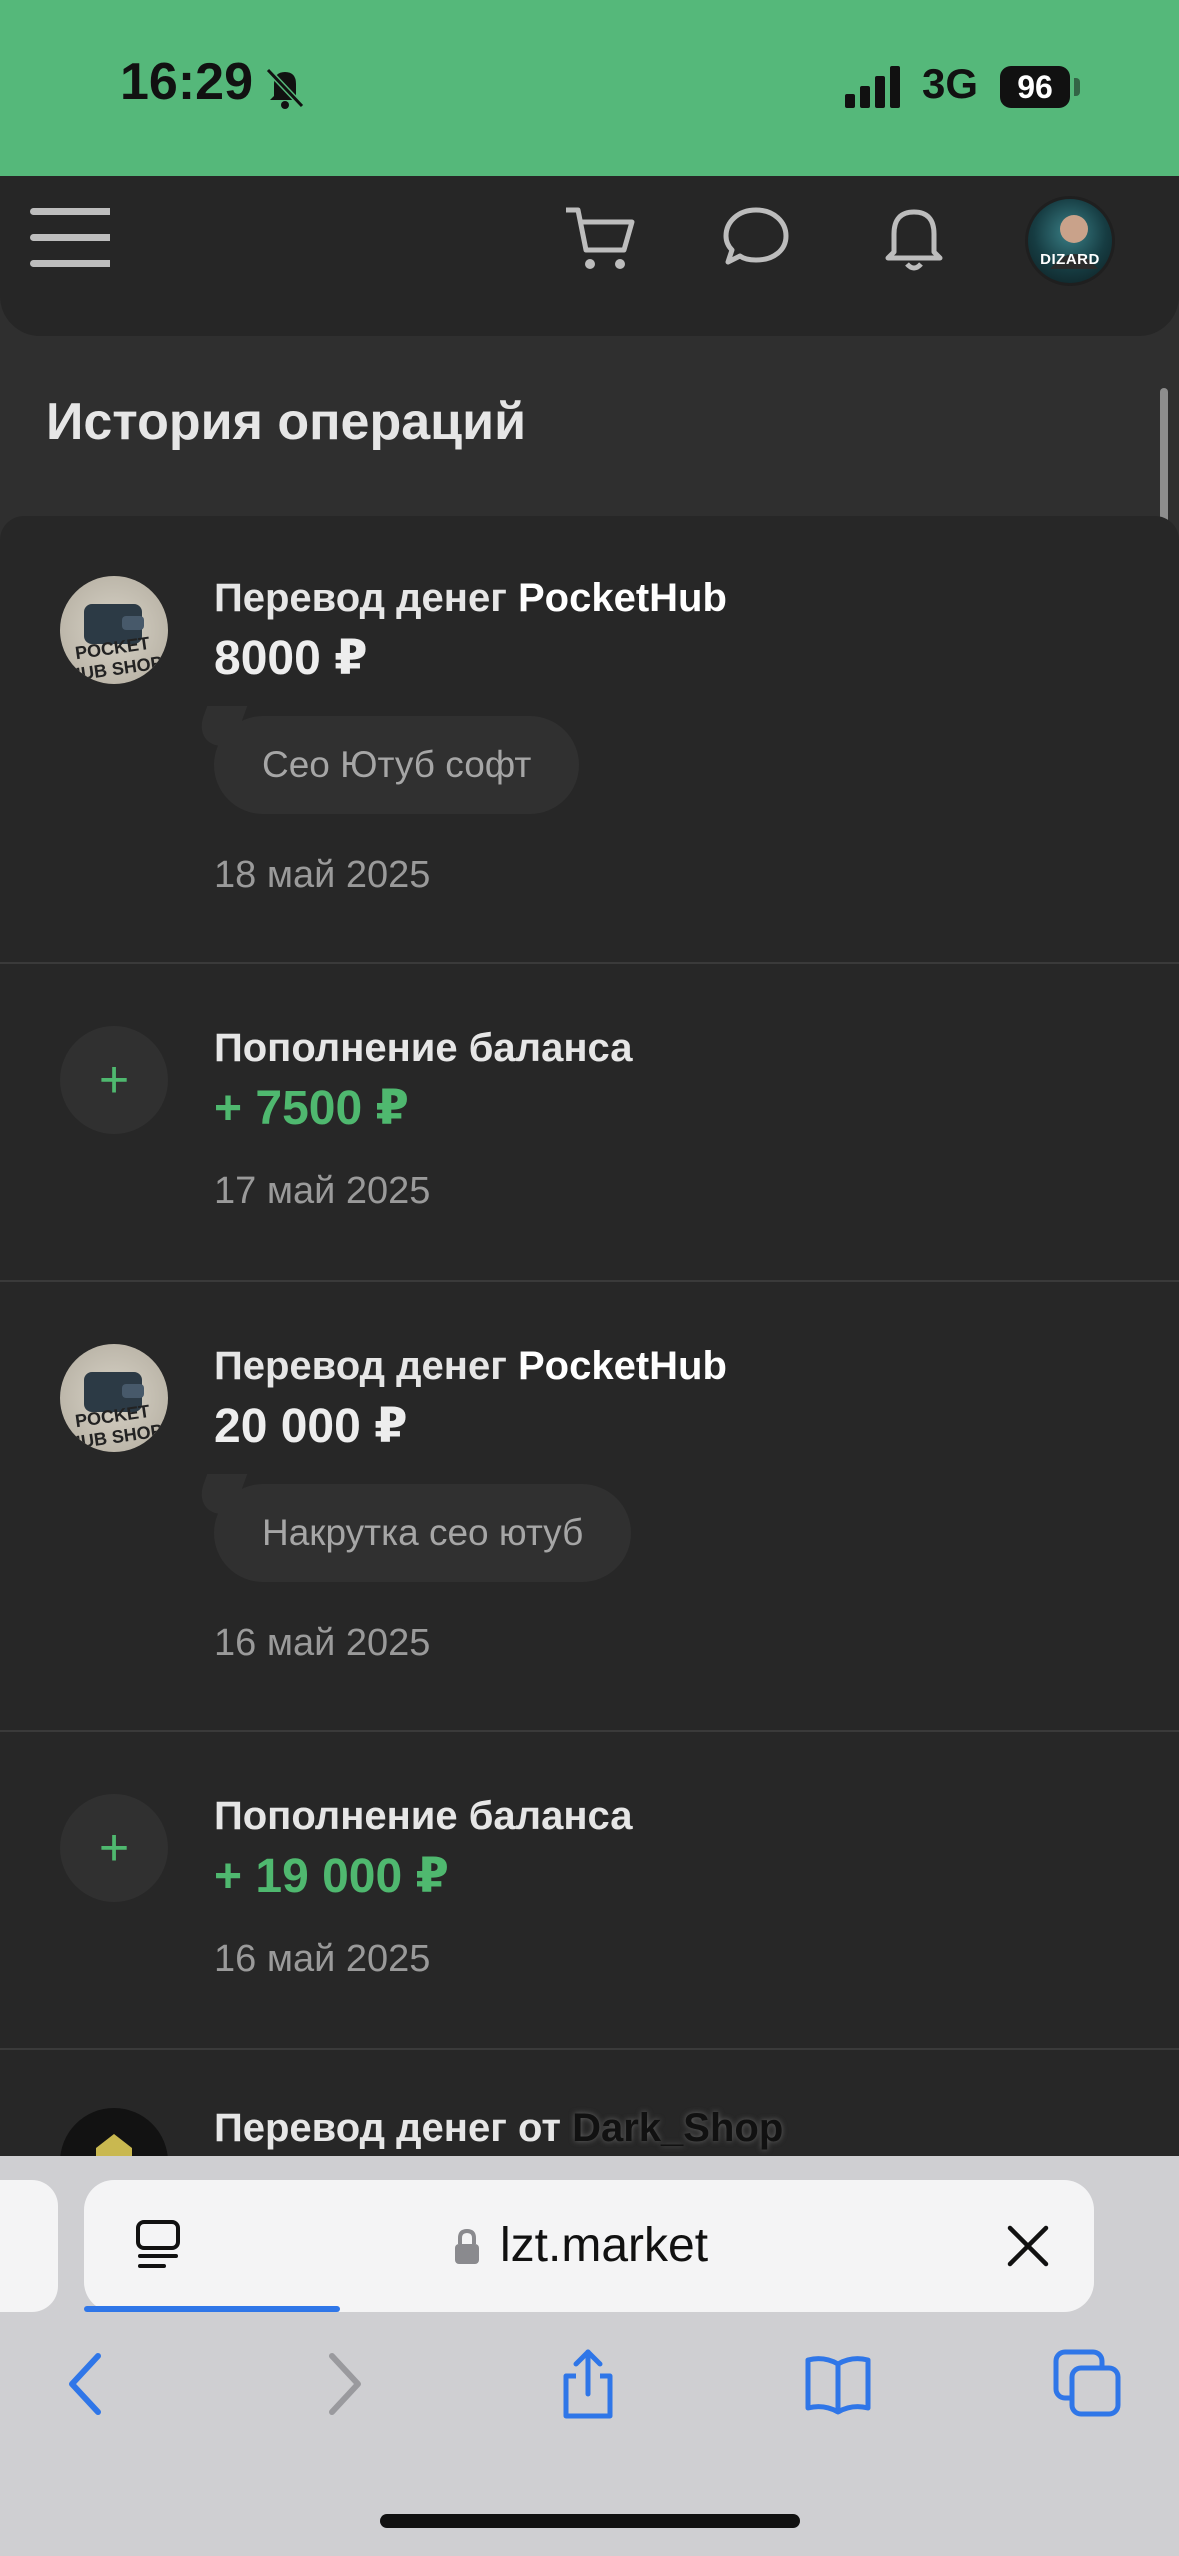  What do you see at coordinates (1088, 2384) in the screenshot?
I see `tabs-icon` at bounding box center [1088, 2384].